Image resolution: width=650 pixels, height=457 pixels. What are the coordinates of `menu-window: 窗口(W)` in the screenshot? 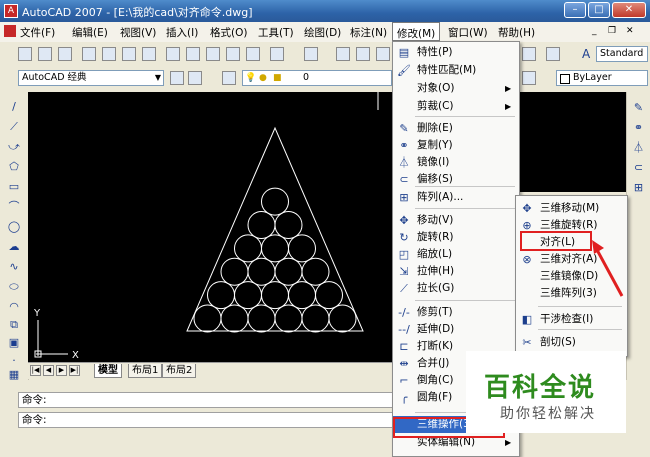 It's located at (468, 32).